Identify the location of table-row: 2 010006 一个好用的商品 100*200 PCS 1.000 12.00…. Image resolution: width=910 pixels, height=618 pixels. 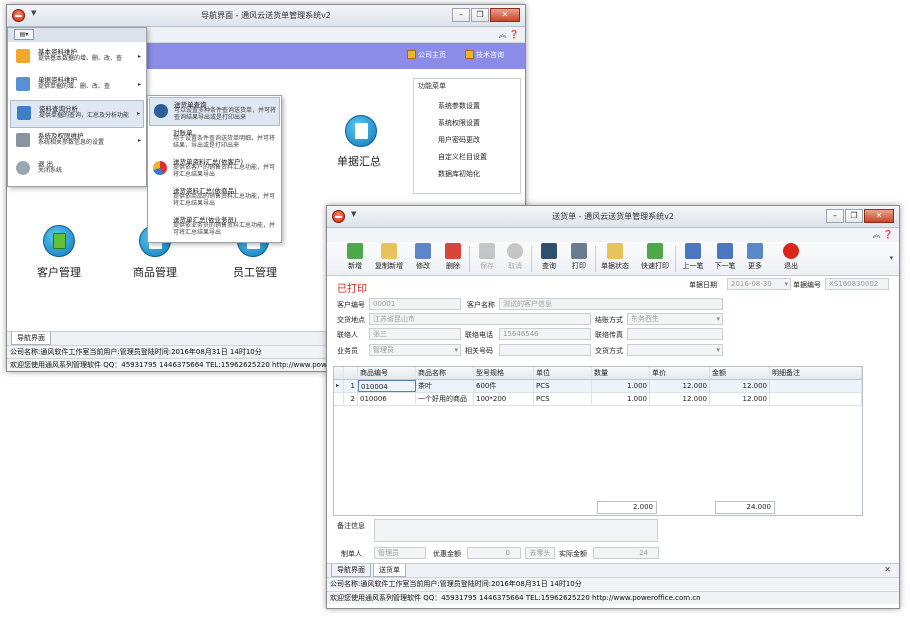
(598, 399).